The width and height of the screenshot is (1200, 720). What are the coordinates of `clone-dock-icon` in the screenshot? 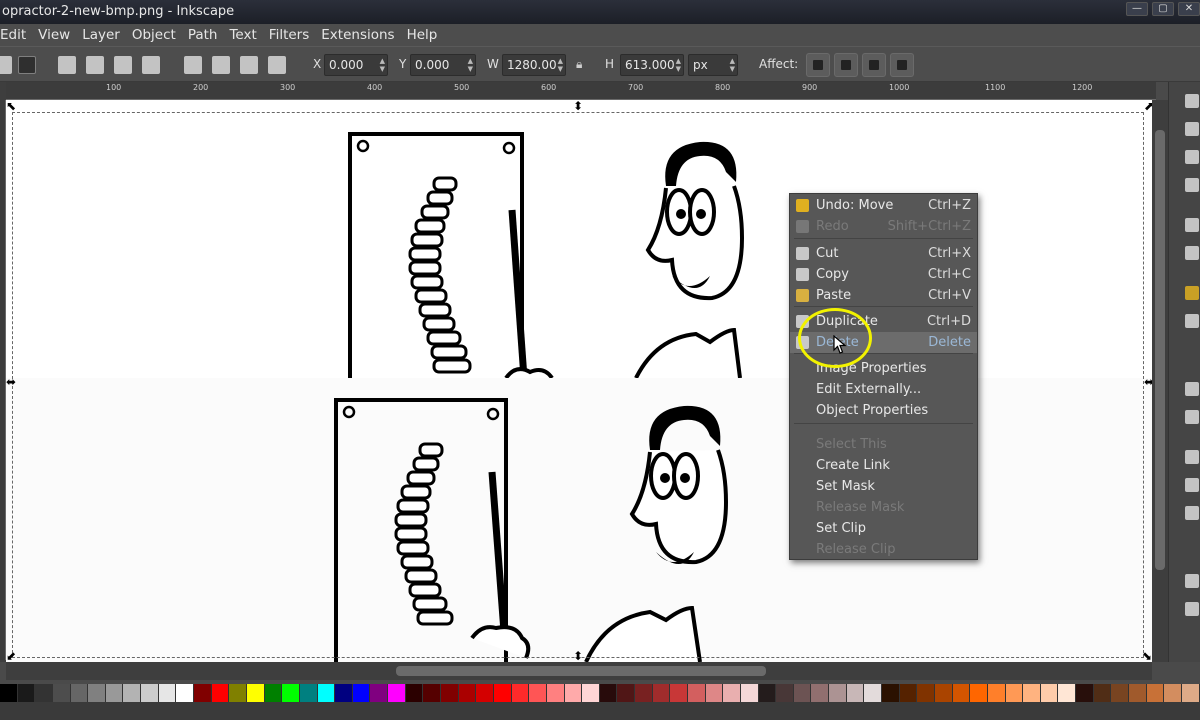 It's located at (1192, 609).